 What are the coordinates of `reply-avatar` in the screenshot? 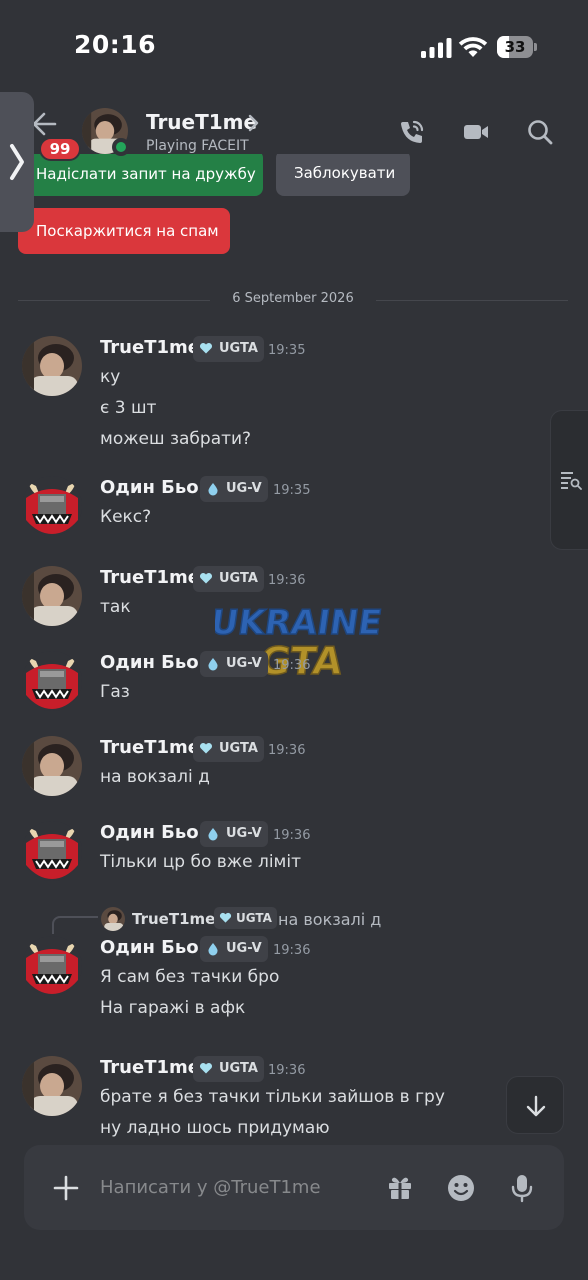 It's located at (113, 919).